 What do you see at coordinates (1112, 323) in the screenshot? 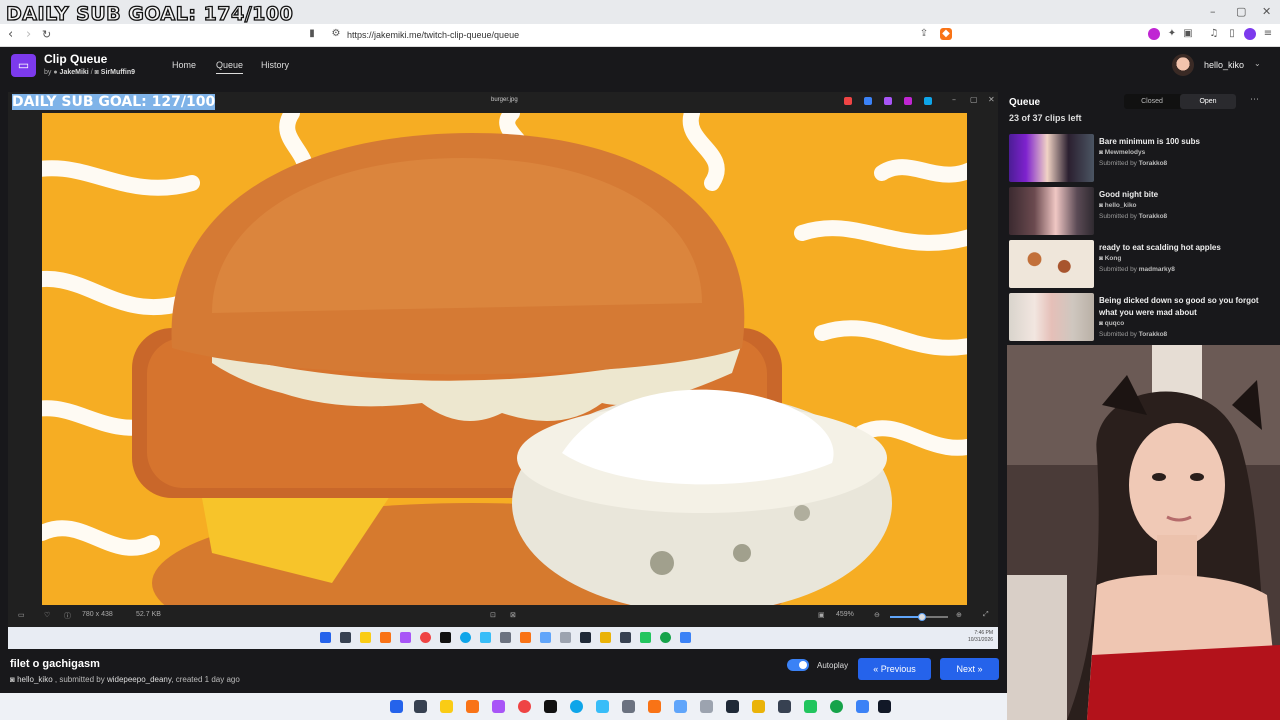
I see `queue-item-channel: ◙ quqco` at bounding box center [1112, 323].